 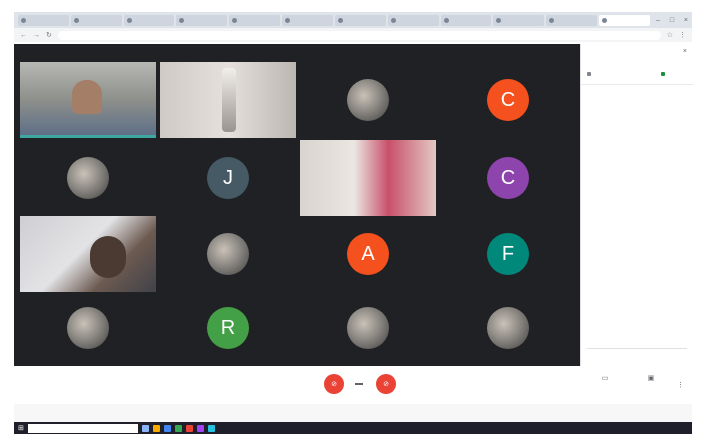 I want to click on url-input, so click(x=359, y=35).